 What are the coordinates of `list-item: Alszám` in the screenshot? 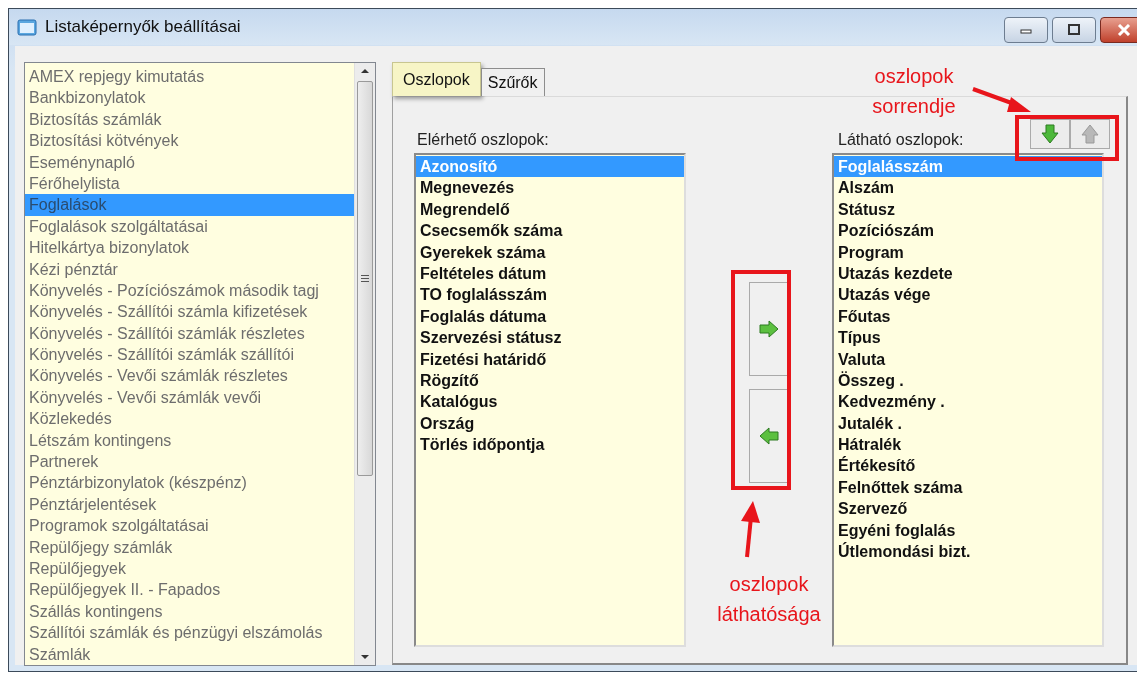 It's located at (968, 188).